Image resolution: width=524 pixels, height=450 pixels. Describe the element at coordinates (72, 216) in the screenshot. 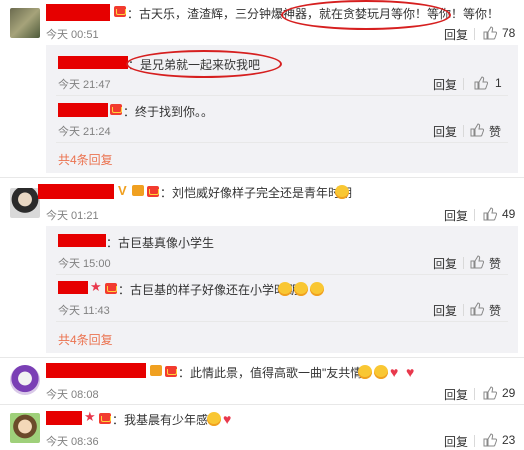

I see `comment-time: 今天 01:21` at that location.